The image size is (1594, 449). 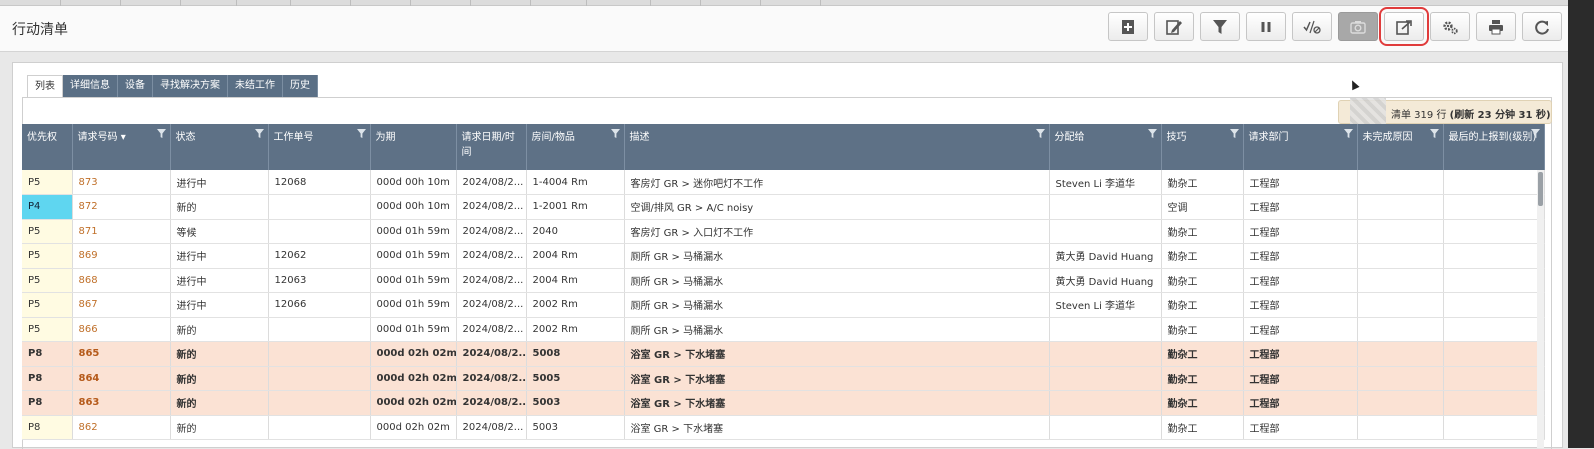 What do you see at coordinates (413, 147) in the screenshot?
I see `col-header-duration: 为期` at bounding box center [413, 147].